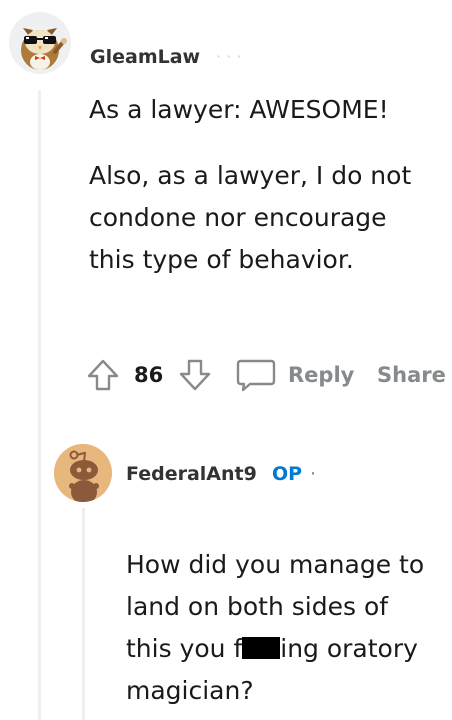 The image size is (452, 720). What do you see at coordinates (239, 109) in the screenshot?
I see `comment-paragraph: As a lawyer: AWESOME!` at bounding box center [239, 109].